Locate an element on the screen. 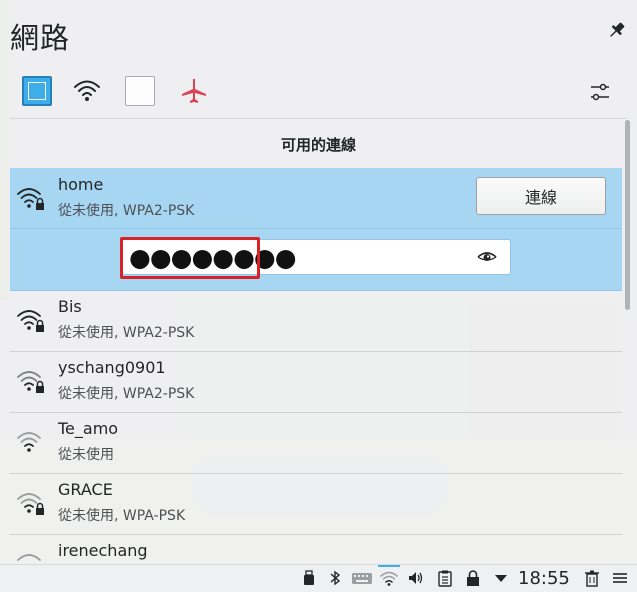 The height and width of the screenshot is (592, 637). connection-name: GRACE is located at coordinates (85, 489).